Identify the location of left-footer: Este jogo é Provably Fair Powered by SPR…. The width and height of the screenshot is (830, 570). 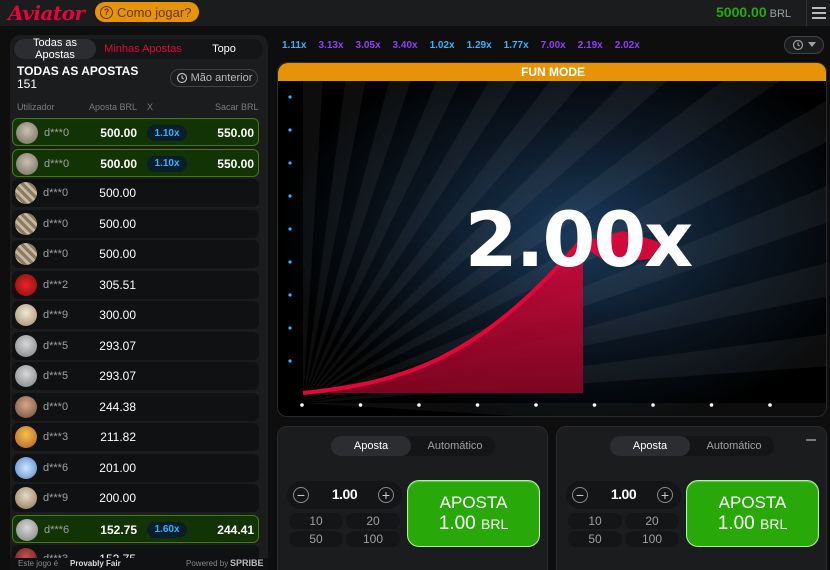
(139, 564).